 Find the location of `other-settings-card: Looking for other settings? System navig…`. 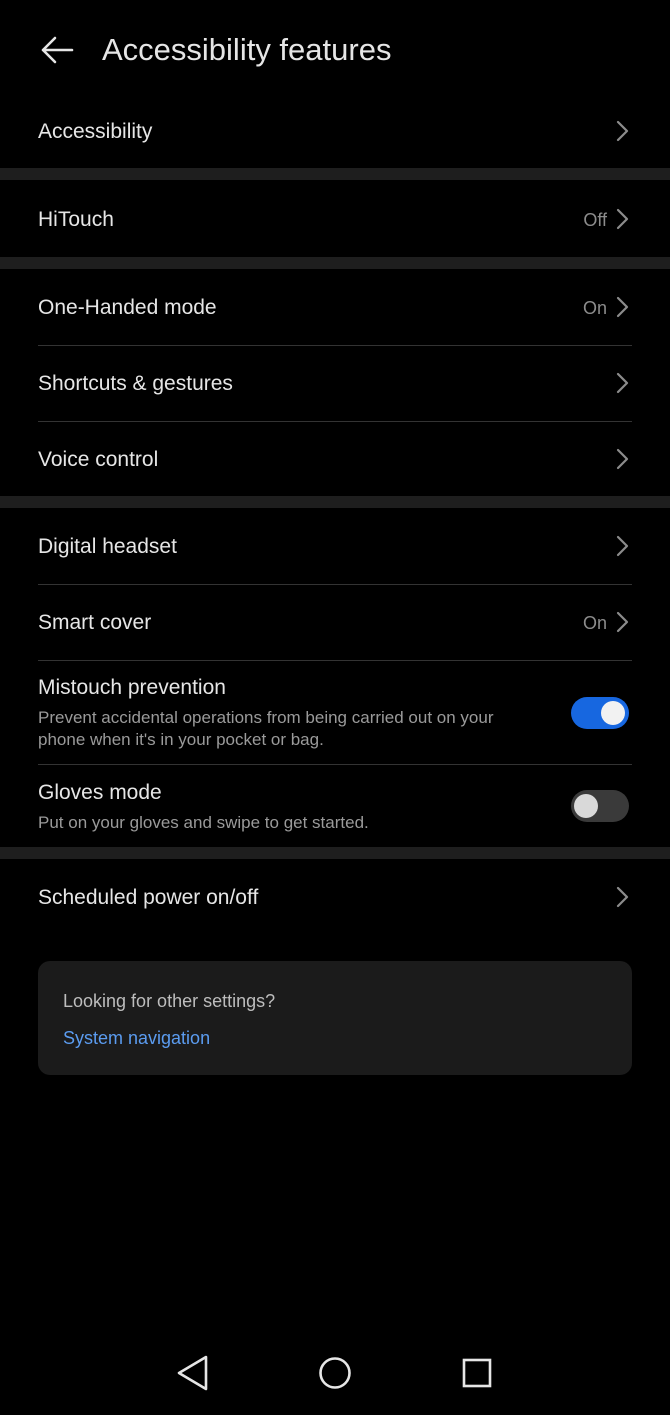

other-settings-card: Looking for other settings? System navig… is located at coordinates (335, 1018).